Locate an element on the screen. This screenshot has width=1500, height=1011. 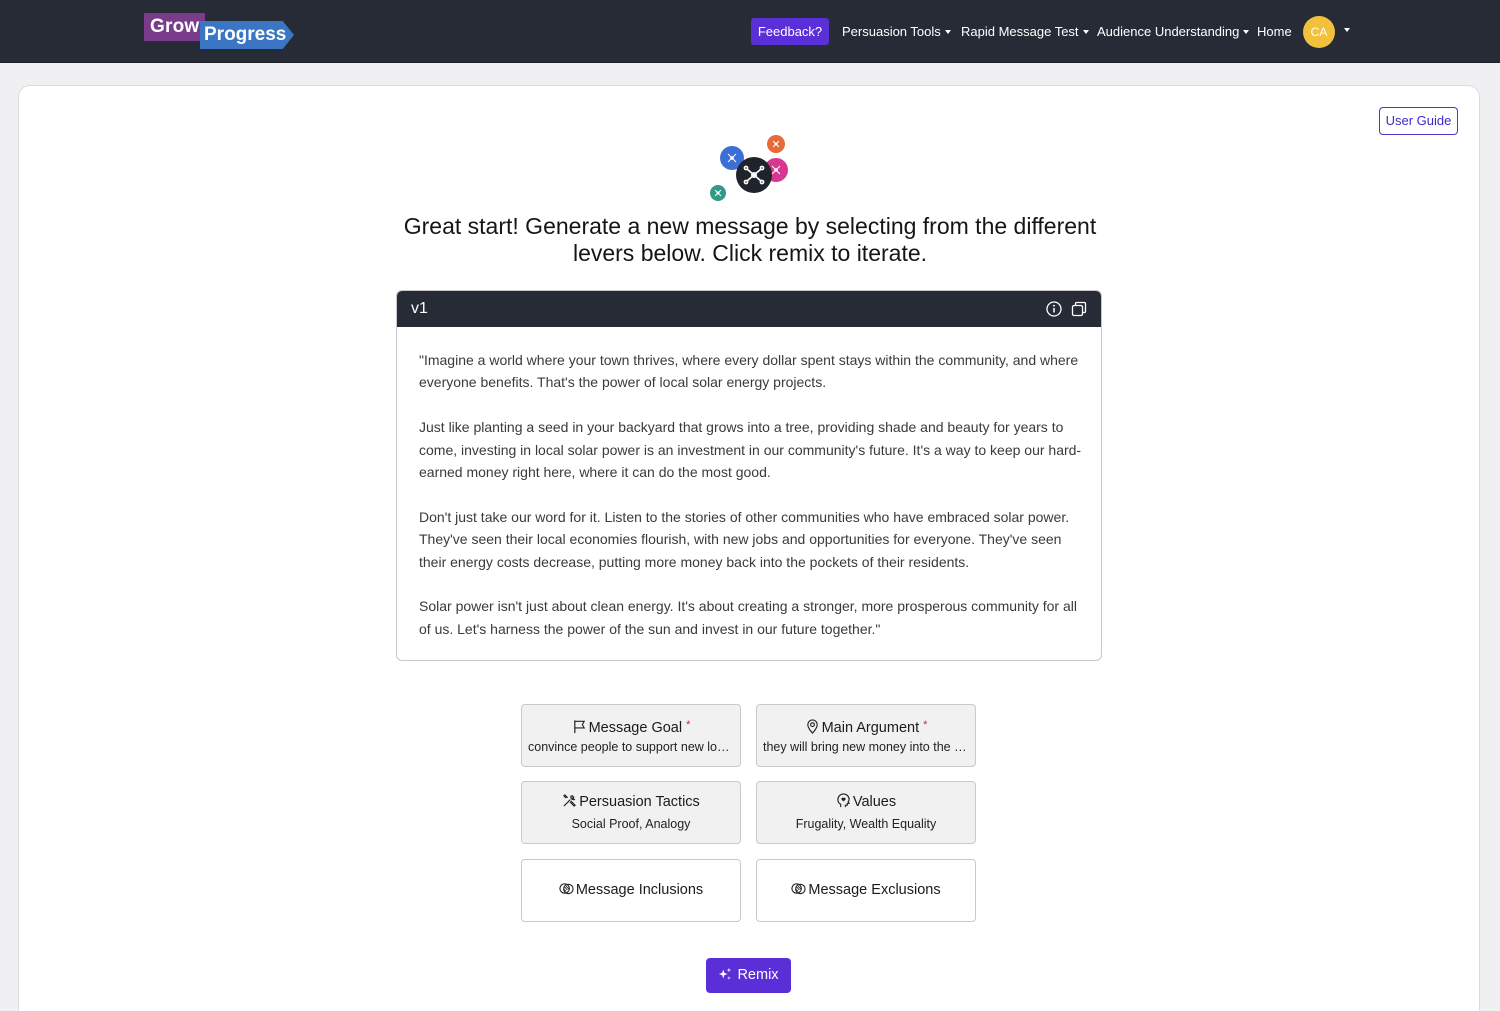
lever-values: Values Frugality, Wealth Equality is located at coordinates (866, 812).